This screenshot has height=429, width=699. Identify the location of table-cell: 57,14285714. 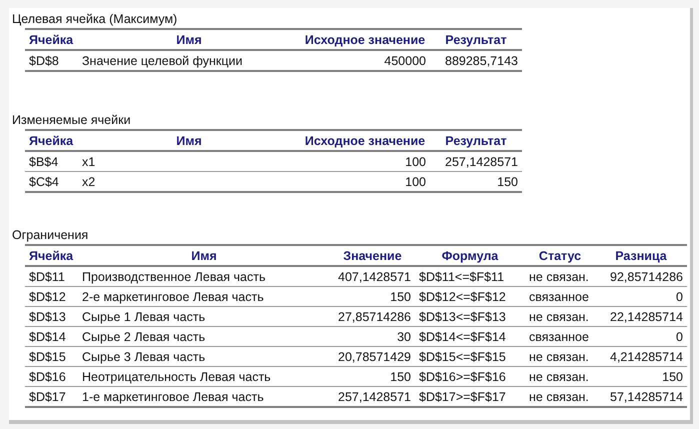
(641, 396).